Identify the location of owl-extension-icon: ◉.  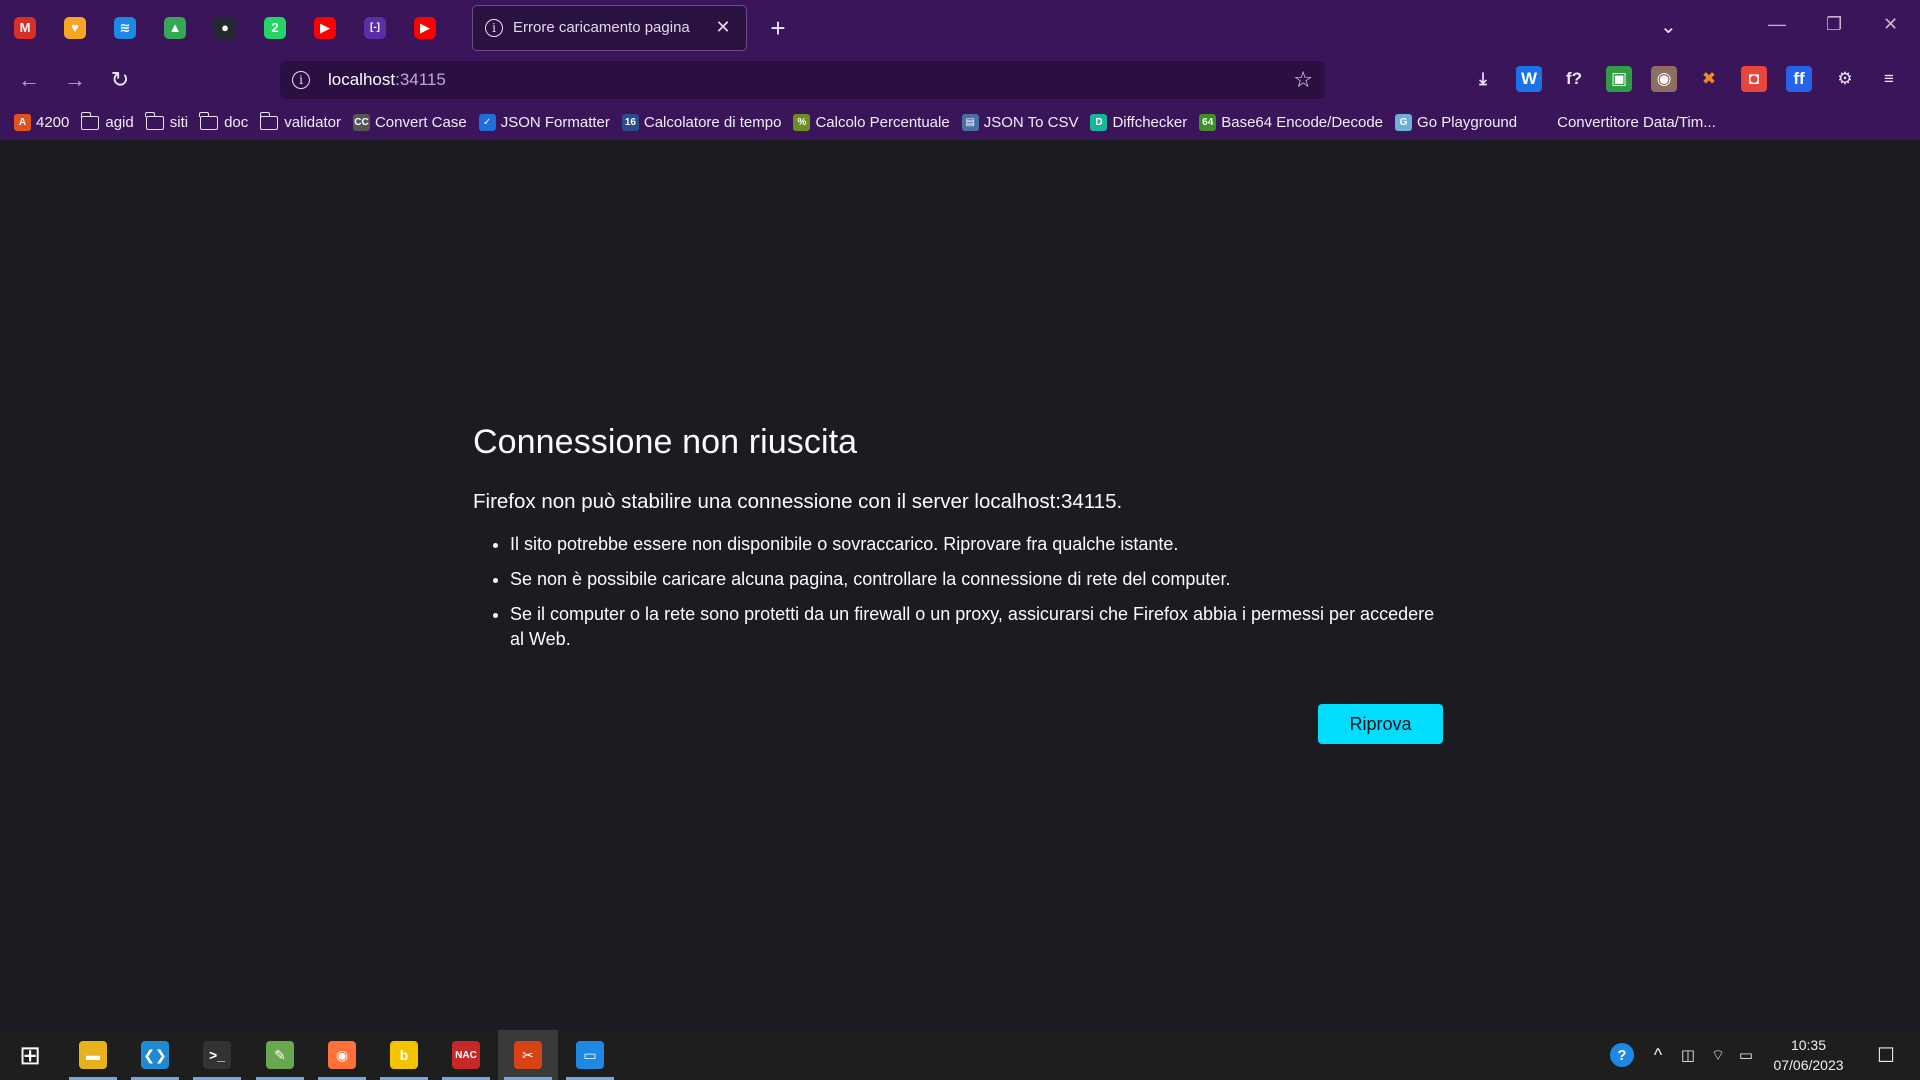
(1664, 79).